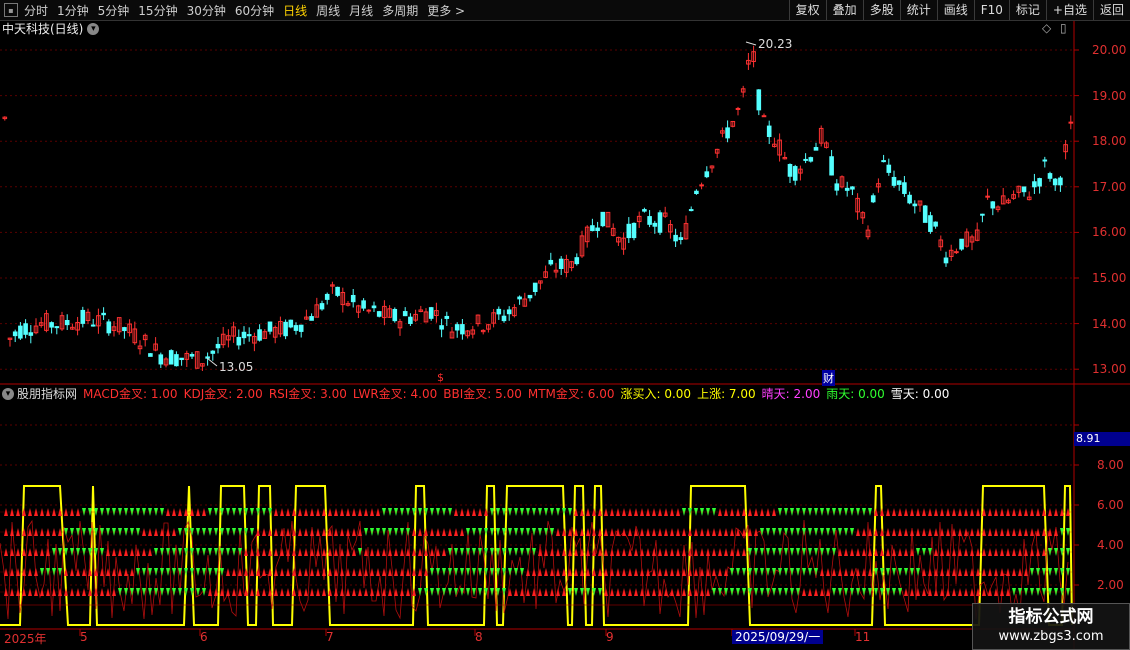 Image resolution: width=1130 pixels, height=650 pixels. Describe the element at coordinates (25, 639) in the screenshot. I see `date-axis-label: 2025年` at that location.